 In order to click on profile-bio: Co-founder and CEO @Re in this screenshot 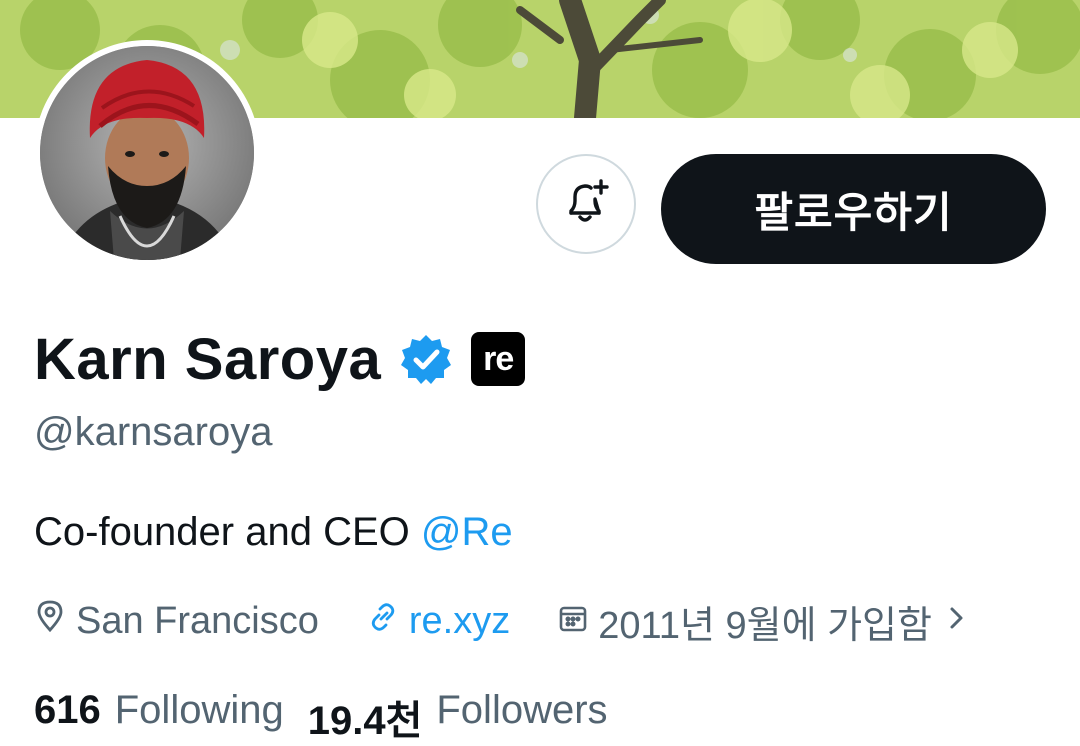, I will do `click(273, 532)`.